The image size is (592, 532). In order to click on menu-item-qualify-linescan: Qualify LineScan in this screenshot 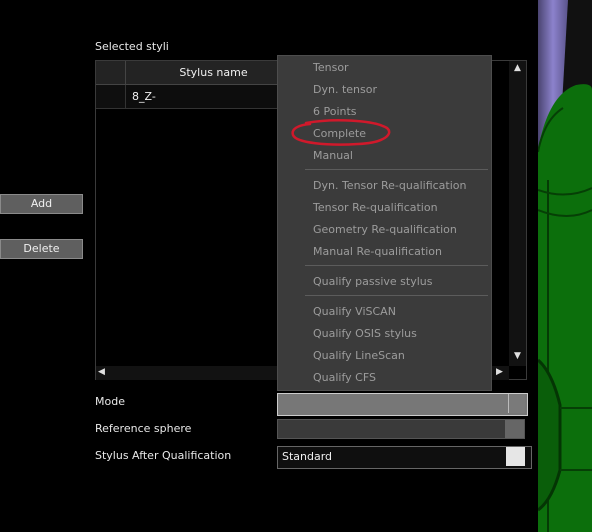, I will do `click(359, 355)`.